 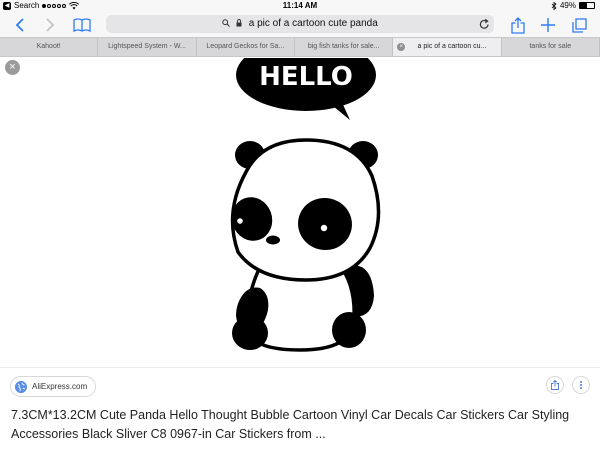 What do you see at coordinates (239, 23) in the screenshot?
I see `lock-icon` at bounding box center [239, 23].